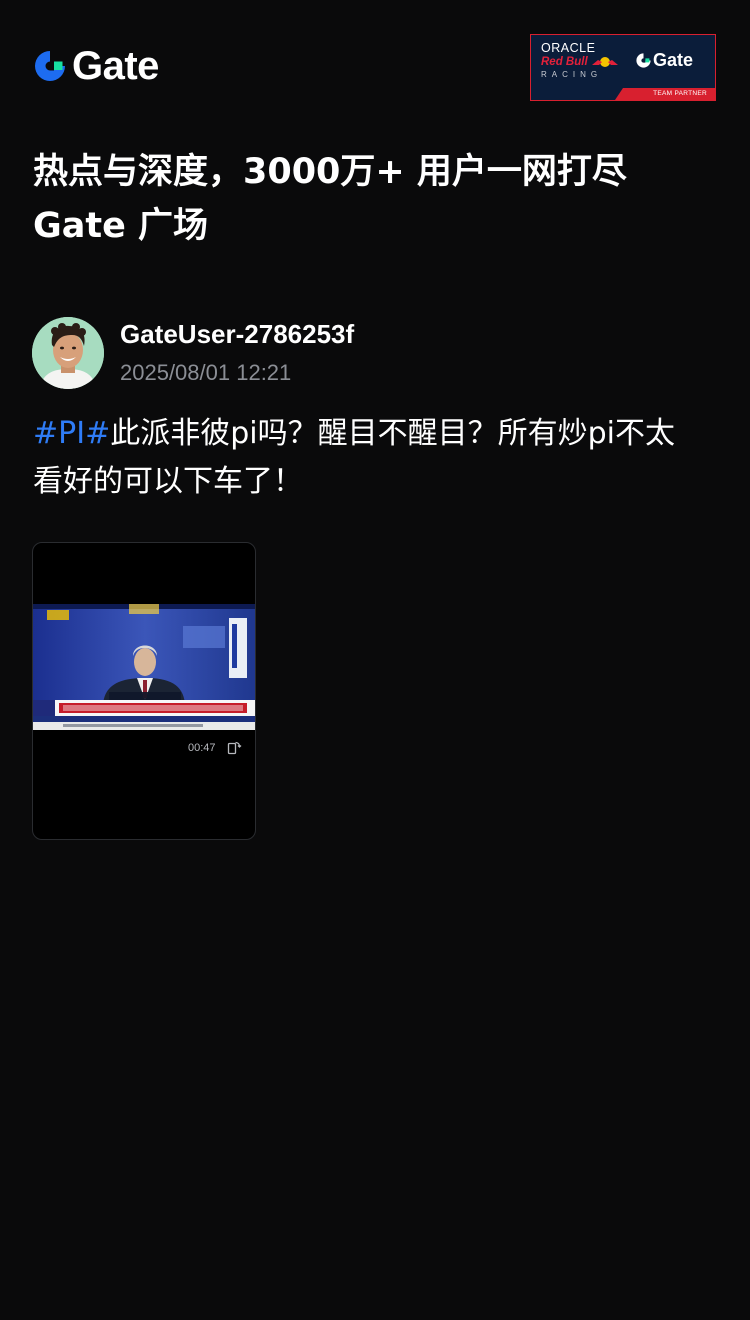  Describe the element at coordinates (572, 74) in the screenshot. I see `racing-text: RACING` at that location.